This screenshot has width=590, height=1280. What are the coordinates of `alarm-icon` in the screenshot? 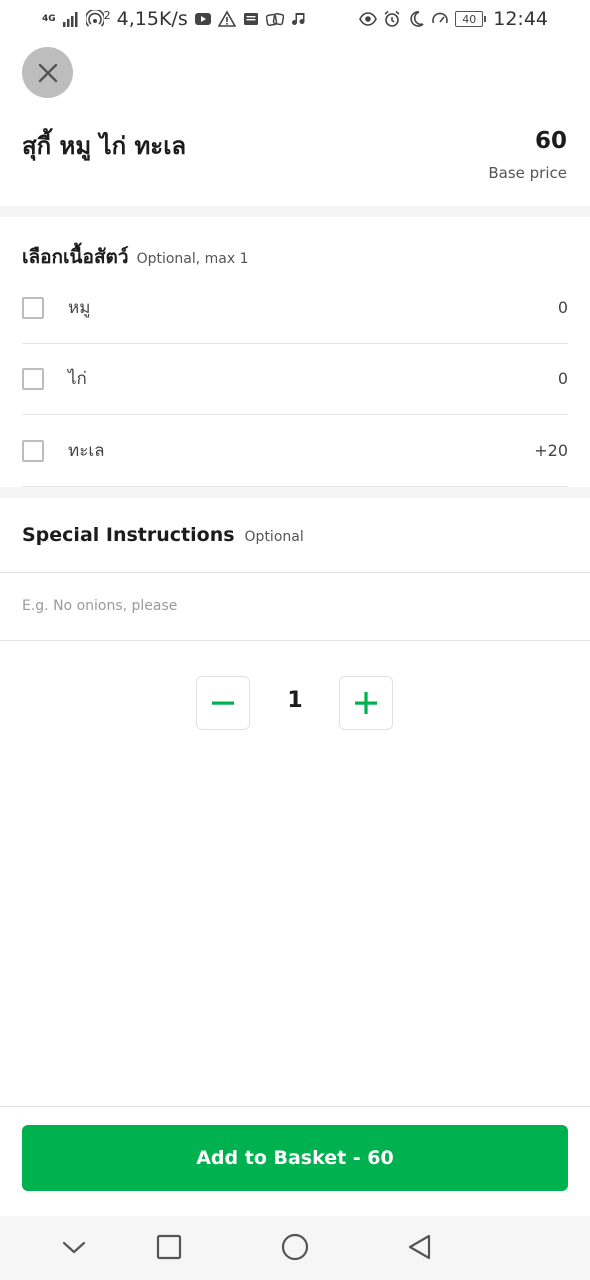 It's located at (392, 19).